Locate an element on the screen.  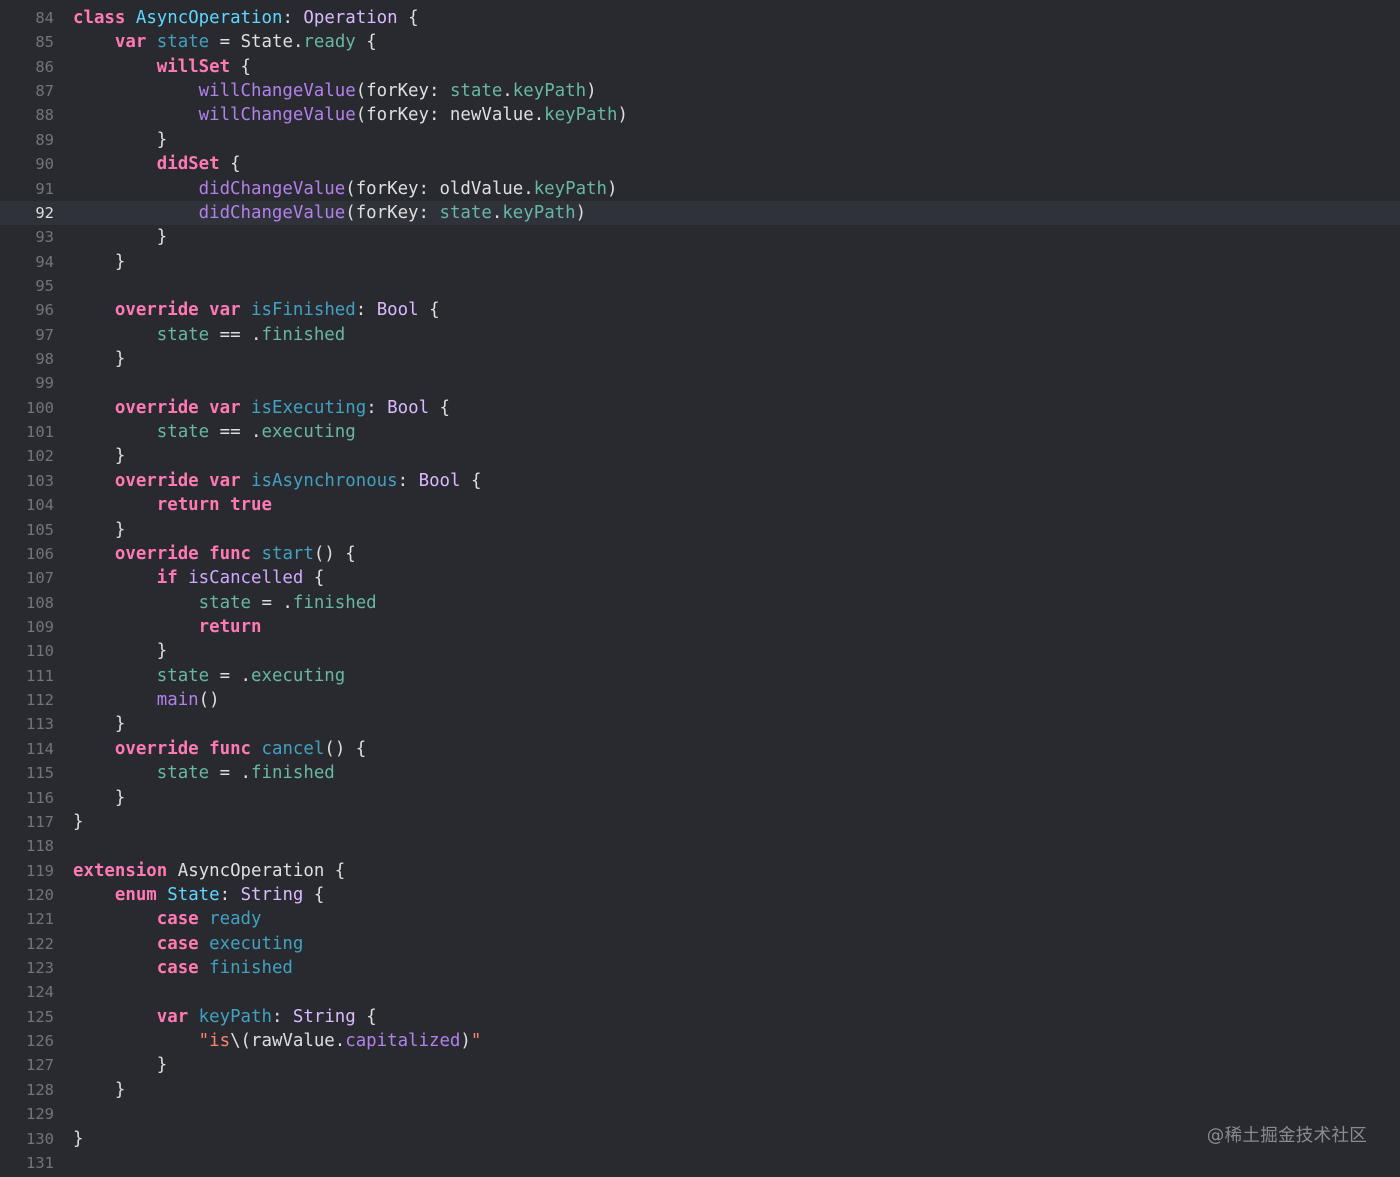
code-line: 113 } is located at coordinates (700, 724).